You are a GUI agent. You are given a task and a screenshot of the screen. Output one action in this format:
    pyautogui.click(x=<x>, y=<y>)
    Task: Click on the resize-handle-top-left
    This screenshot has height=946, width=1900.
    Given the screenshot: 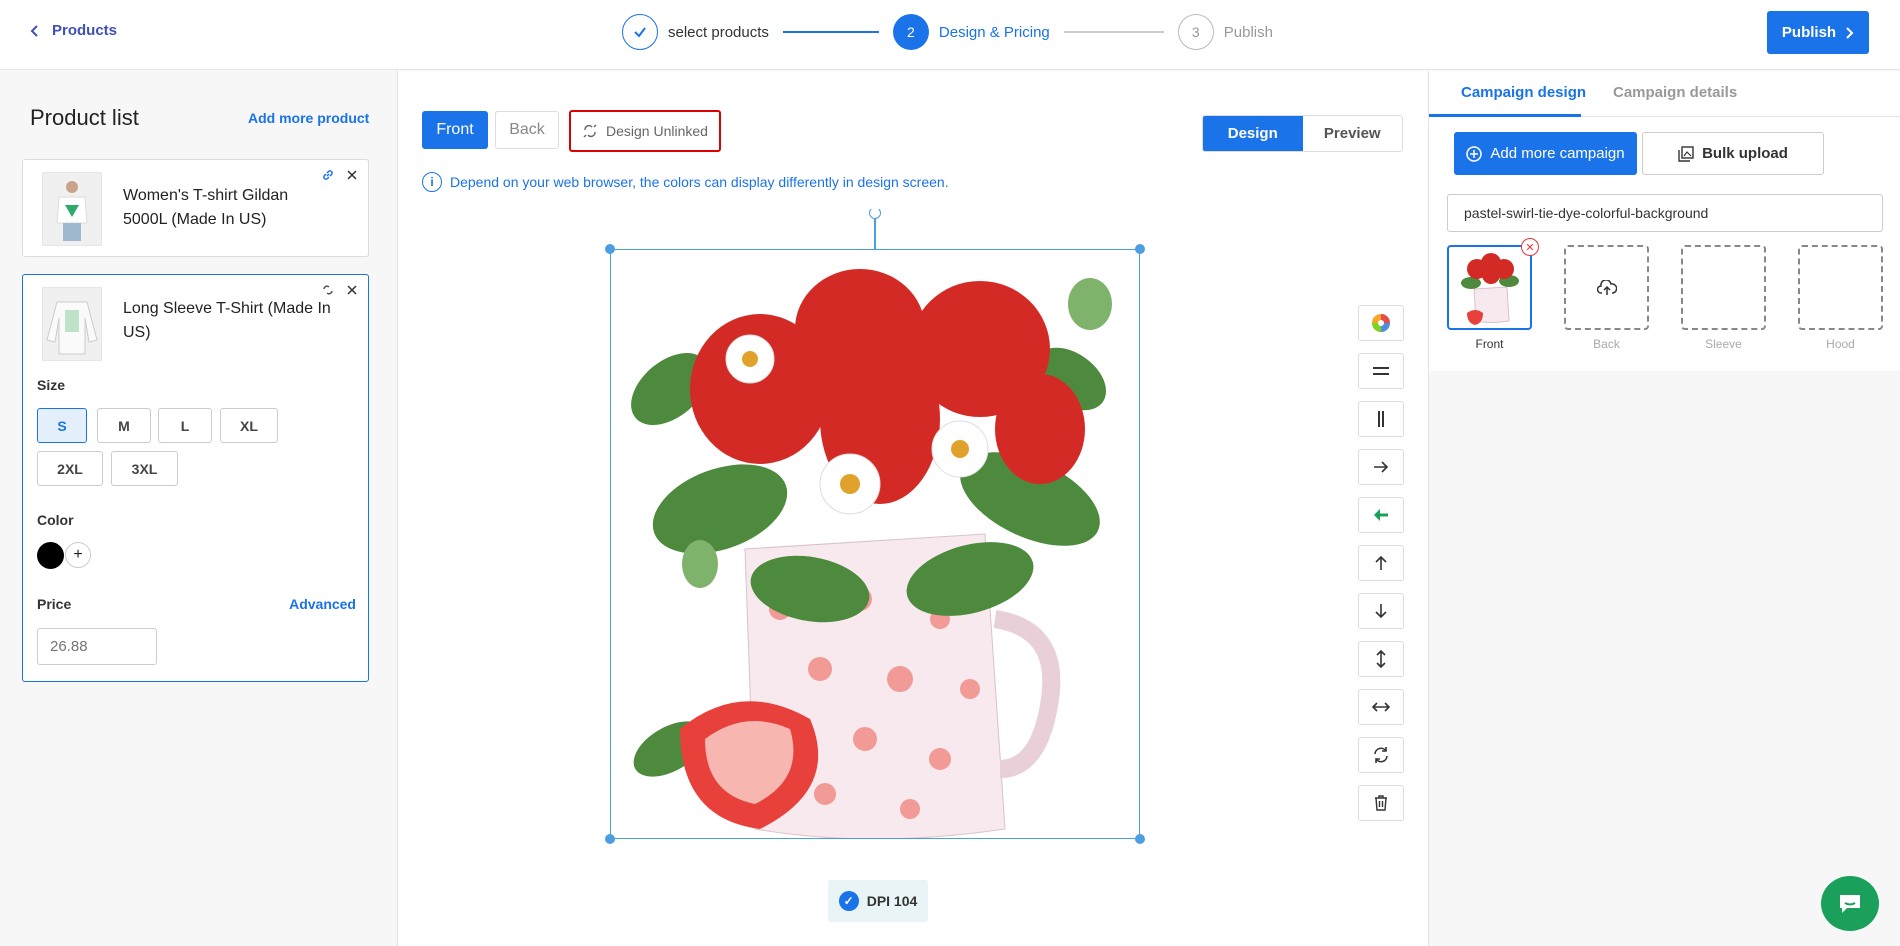 What is the action you would take?
    pyautogui.click(x=610, y=249)
    